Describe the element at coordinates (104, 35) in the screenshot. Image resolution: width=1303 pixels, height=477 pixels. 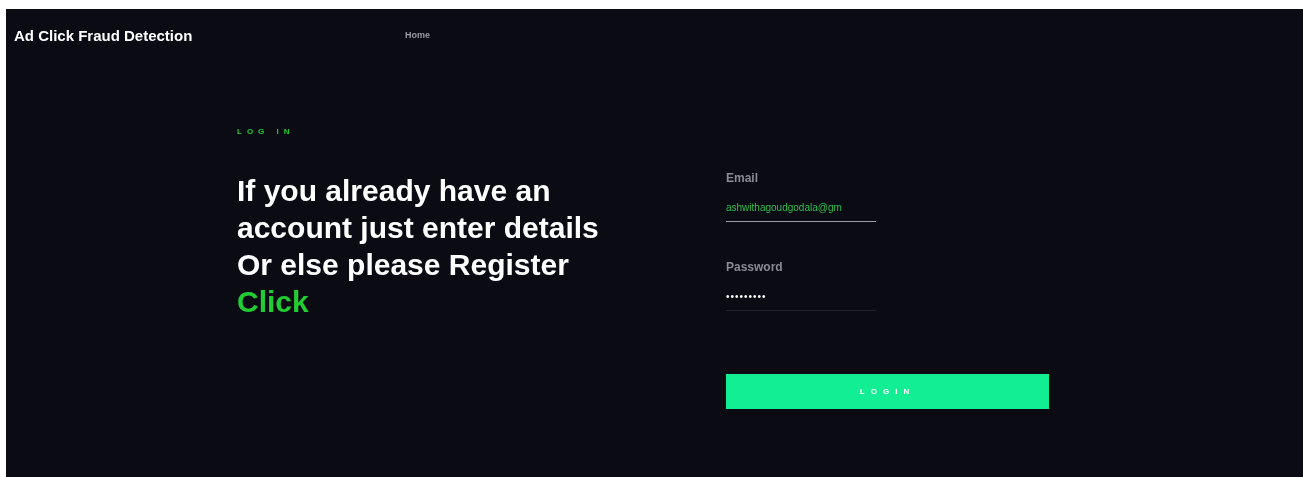
I see `site-title: Ad Click Fraud Detection` at that location.